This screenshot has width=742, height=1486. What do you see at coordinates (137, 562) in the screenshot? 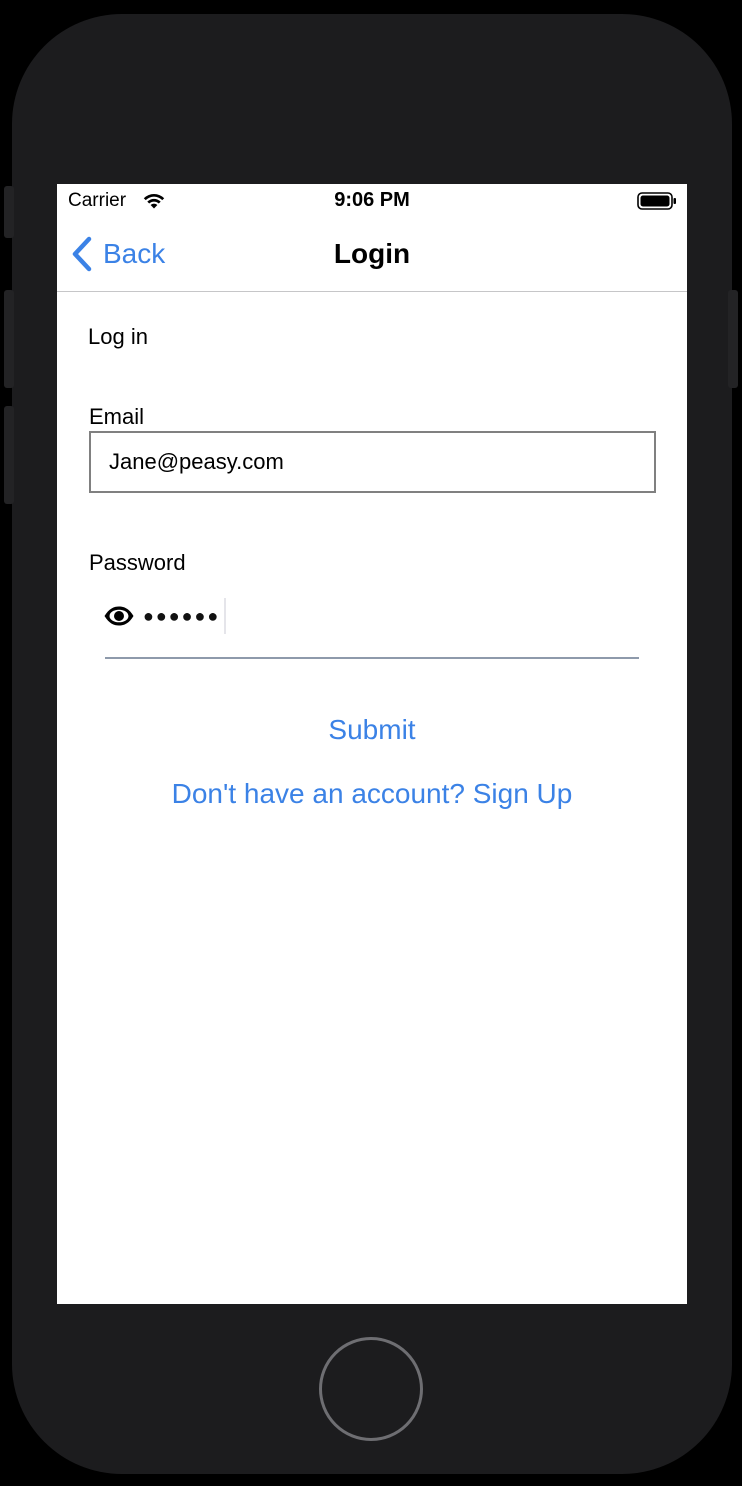
I see `password-label: Password` at bounding box center [137, 562].